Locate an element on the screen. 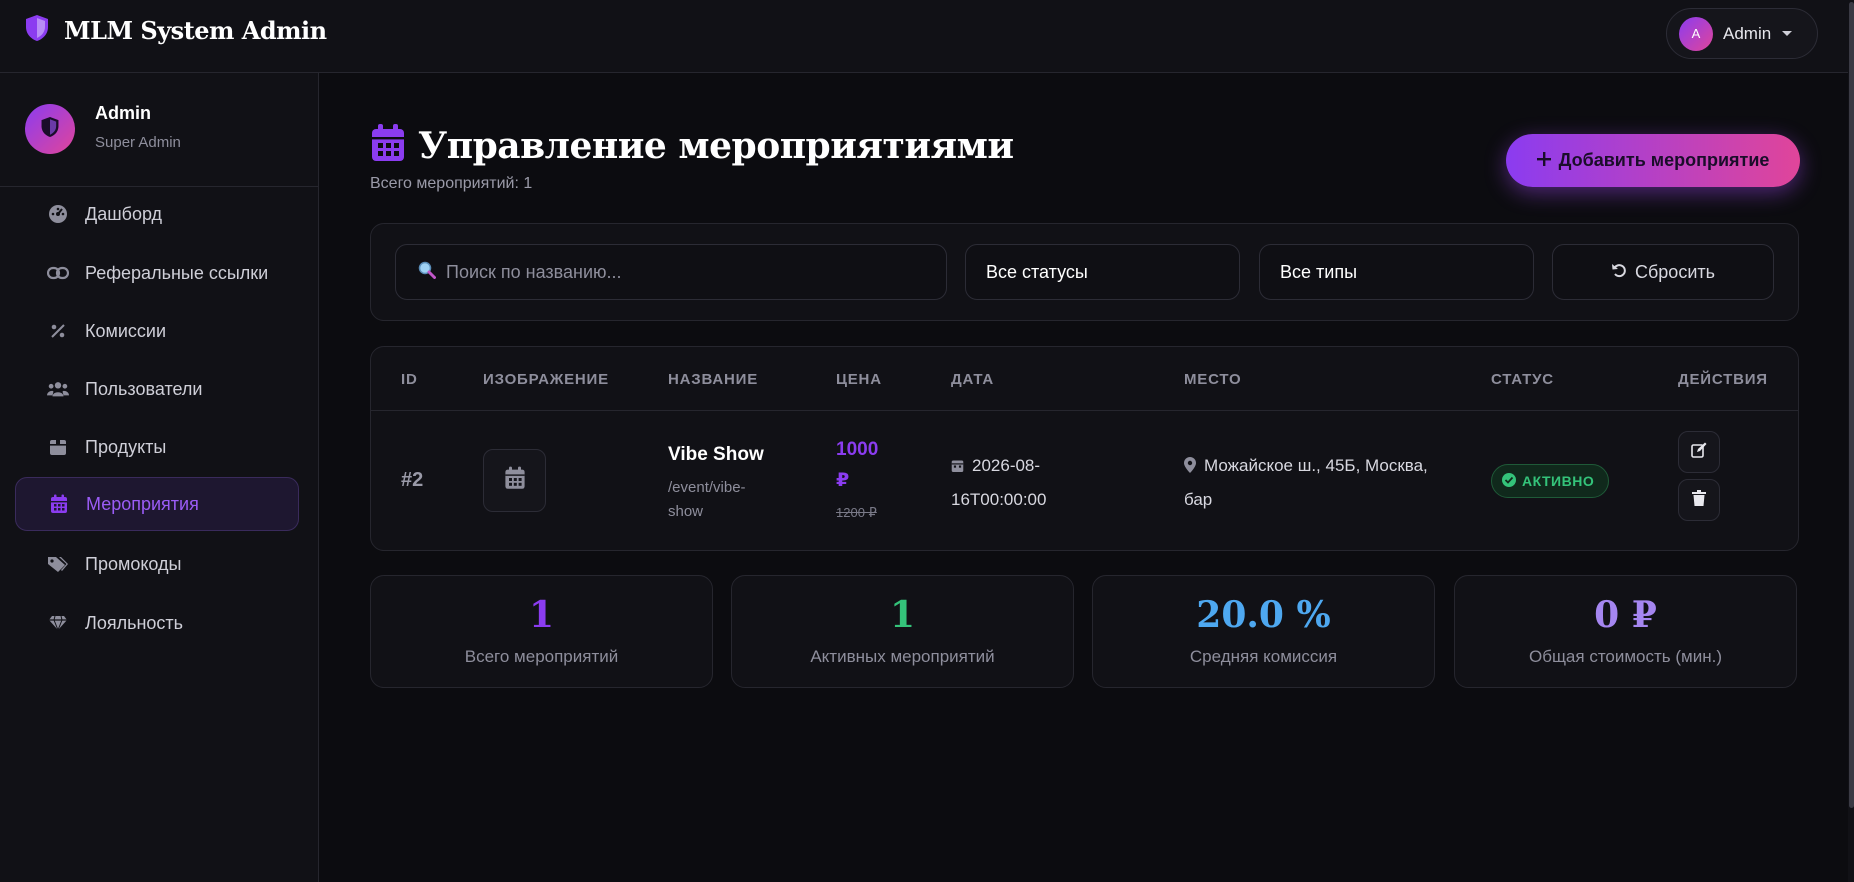 Image resolution: width=1854 pixels, height=882 pixels. user-menu-button: A Admin is located at coordinates (1742, 33).